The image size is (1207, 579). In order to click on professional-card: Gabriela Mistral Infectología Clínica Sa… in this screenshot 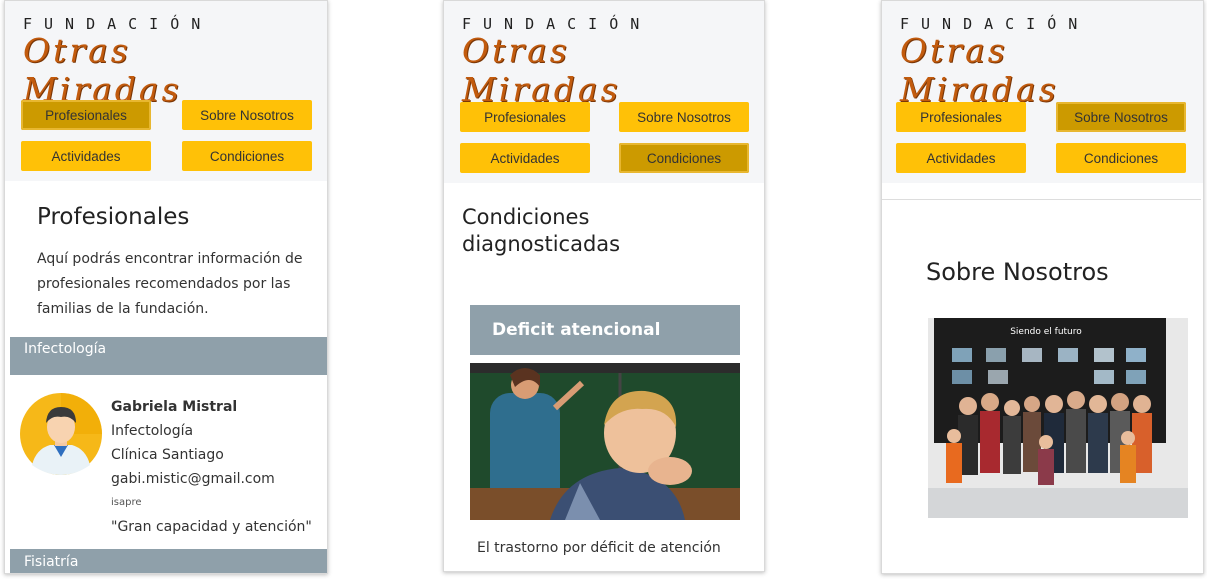, I will do `click(166, 462)`.